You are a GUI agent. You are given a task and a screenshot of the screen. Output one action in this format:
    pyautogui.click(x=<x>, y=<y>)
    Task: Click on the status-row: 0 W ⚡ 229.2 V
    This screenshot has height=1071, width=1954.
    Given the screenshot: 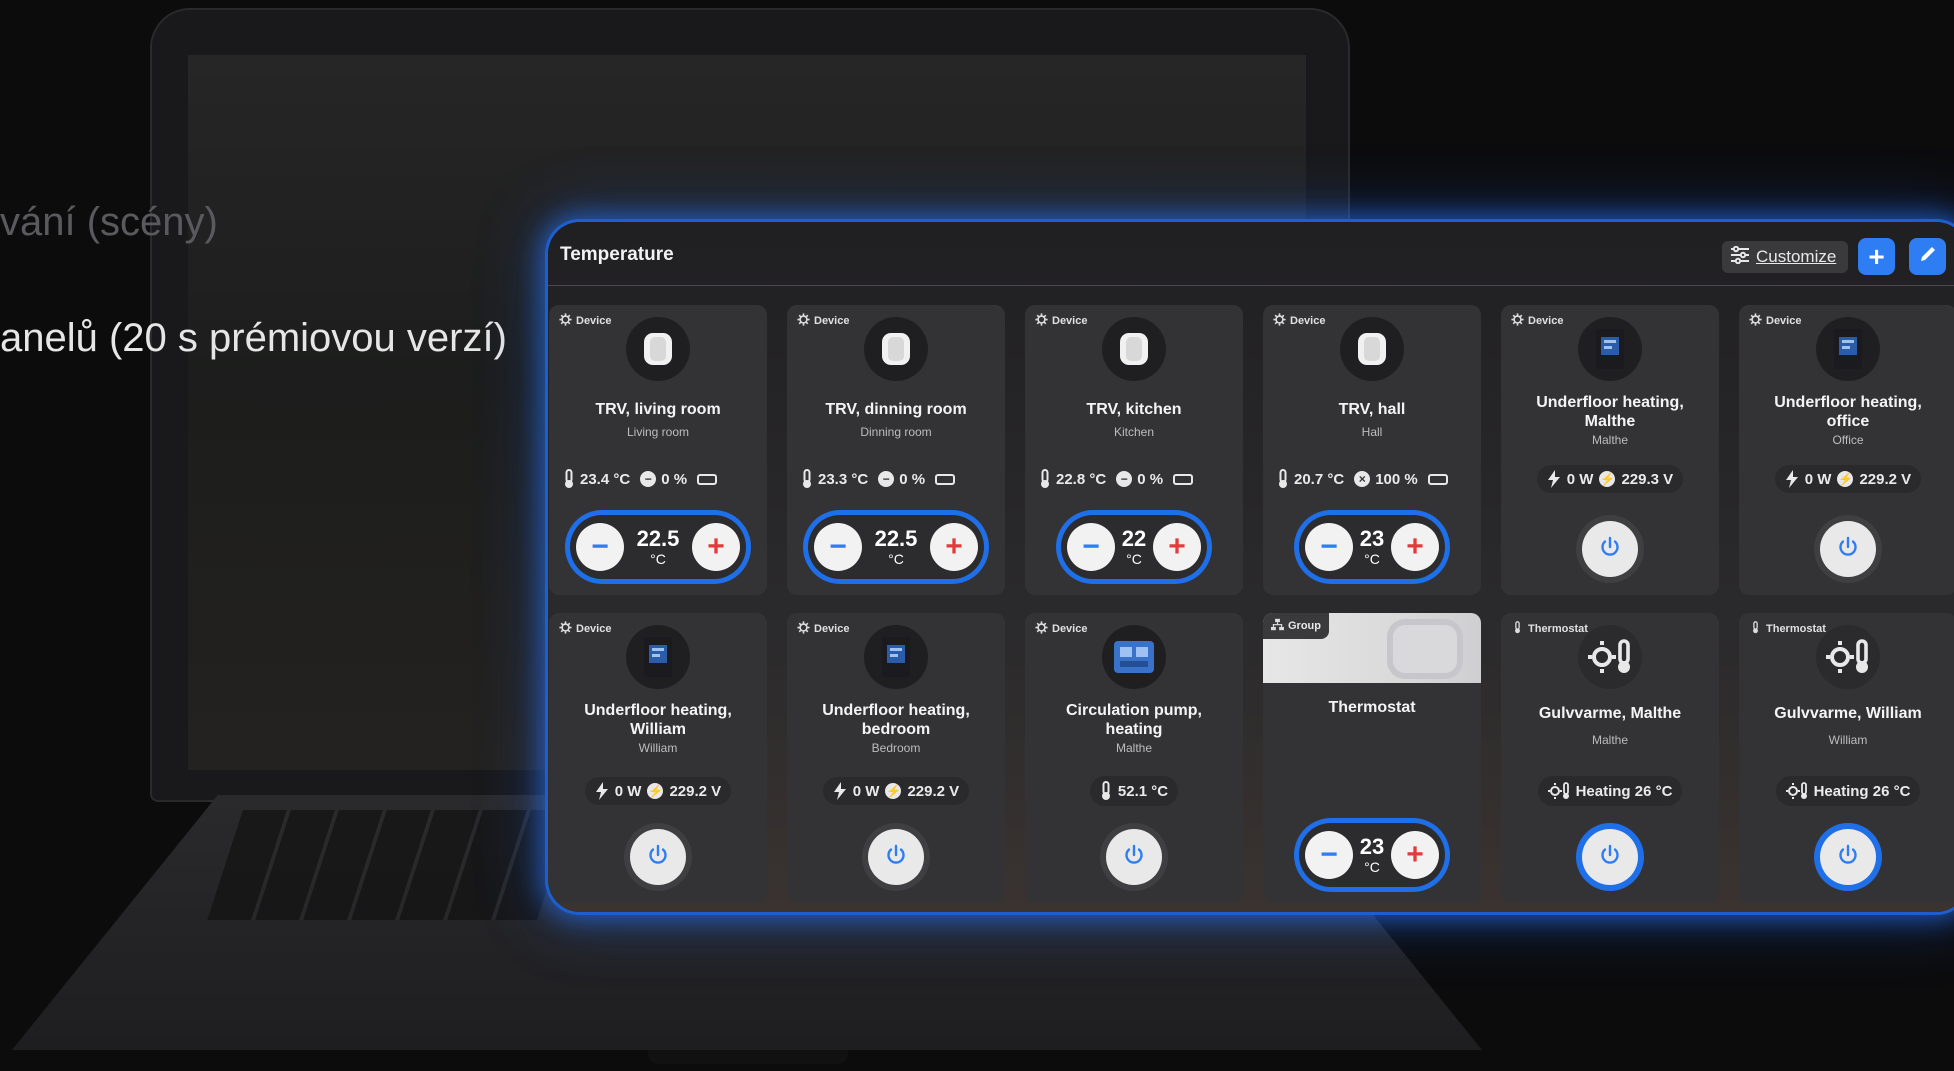 What is the action you would take?
    pyautogui.click(x=1846, y=479)
    